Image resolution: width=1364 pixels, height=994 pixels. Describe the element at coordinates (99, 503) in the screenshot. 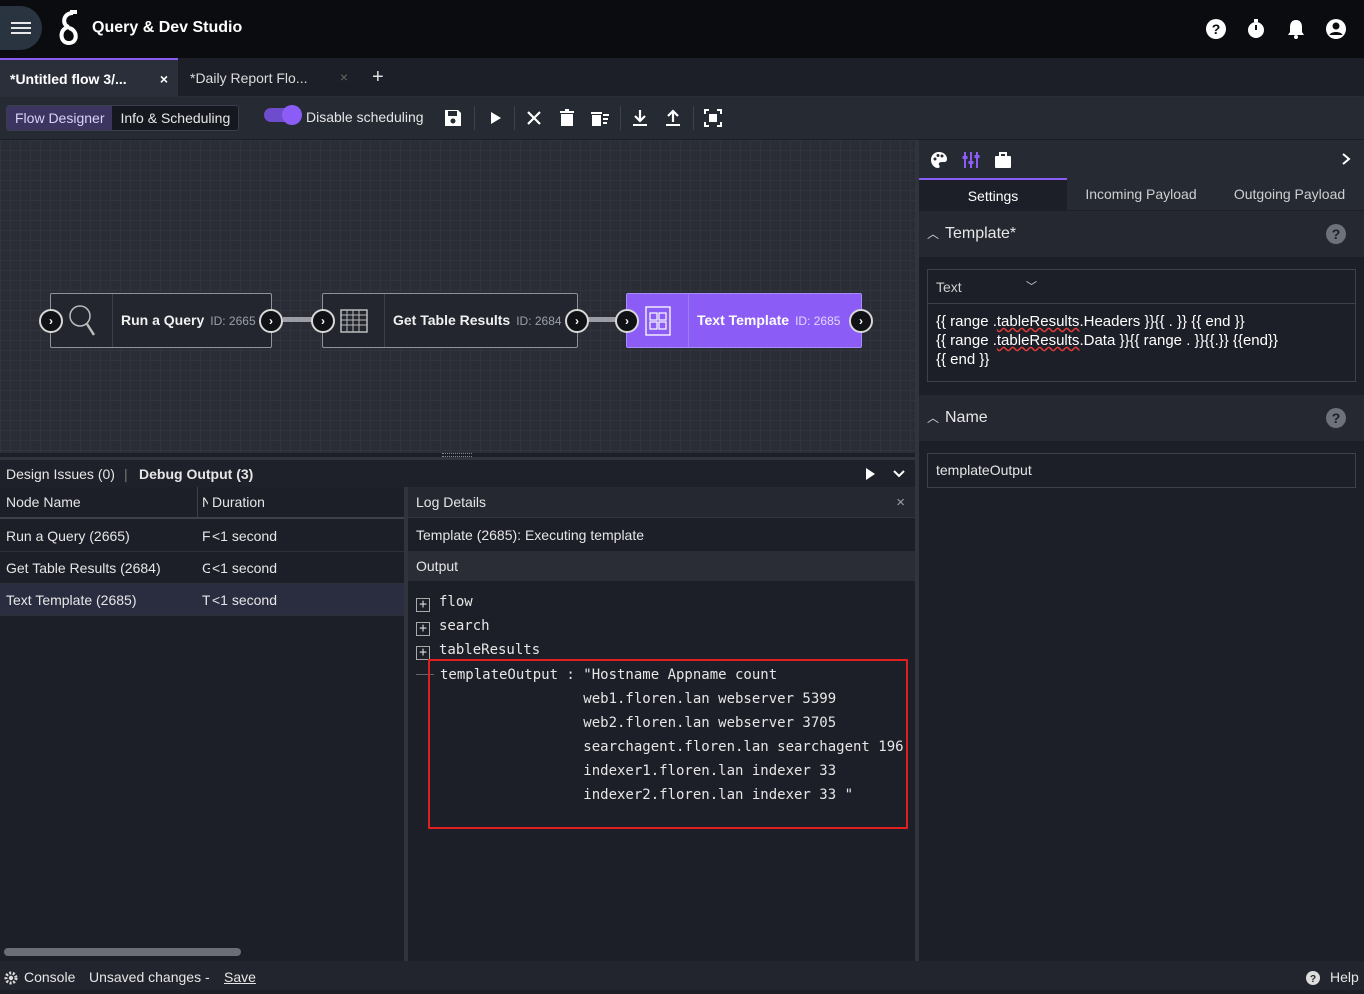

I see `column-node-name: Node Name` at that location.